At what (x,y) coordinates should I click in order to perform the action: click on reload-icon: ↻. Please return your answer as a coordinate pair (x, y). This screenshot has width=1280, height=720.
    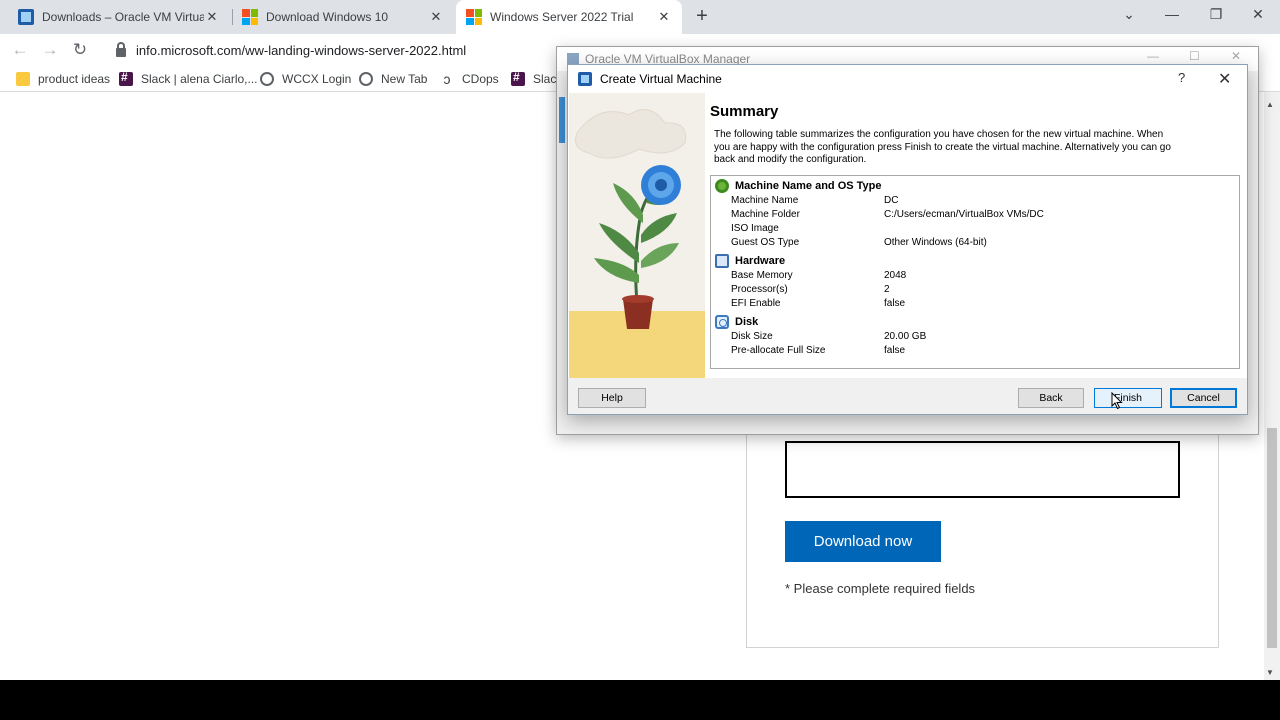
    Looking at the image, I should click on (80, 50).